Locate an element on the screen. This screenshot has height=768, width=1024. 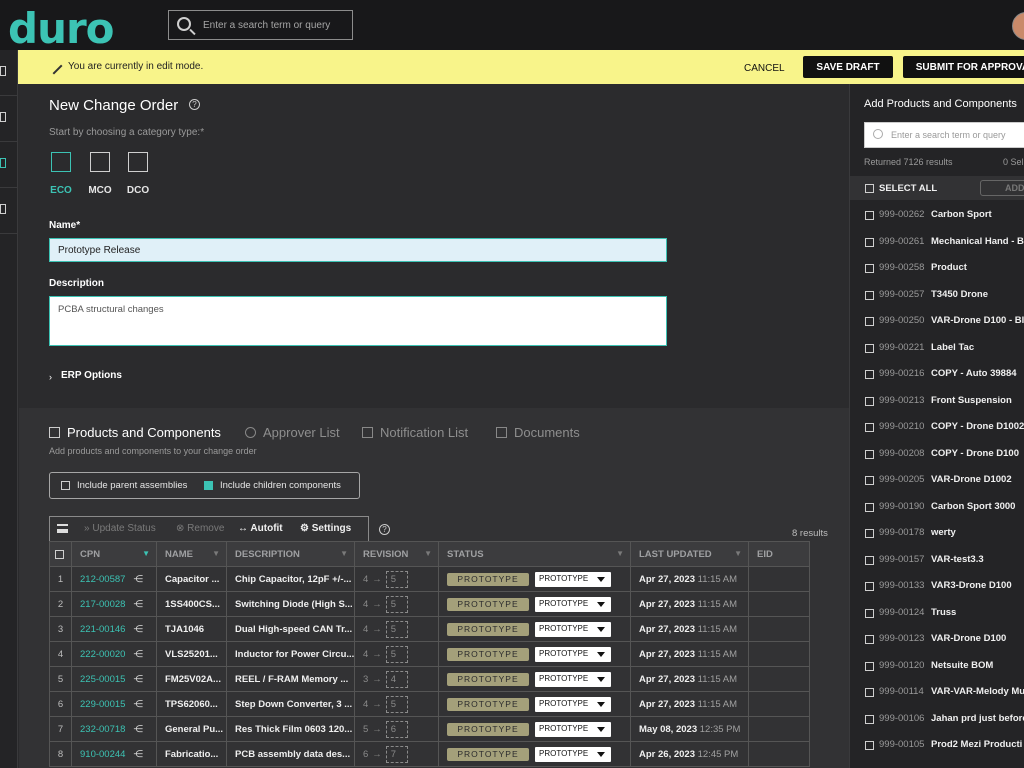
category-mco: MCO is located at coordinates (100, 174).